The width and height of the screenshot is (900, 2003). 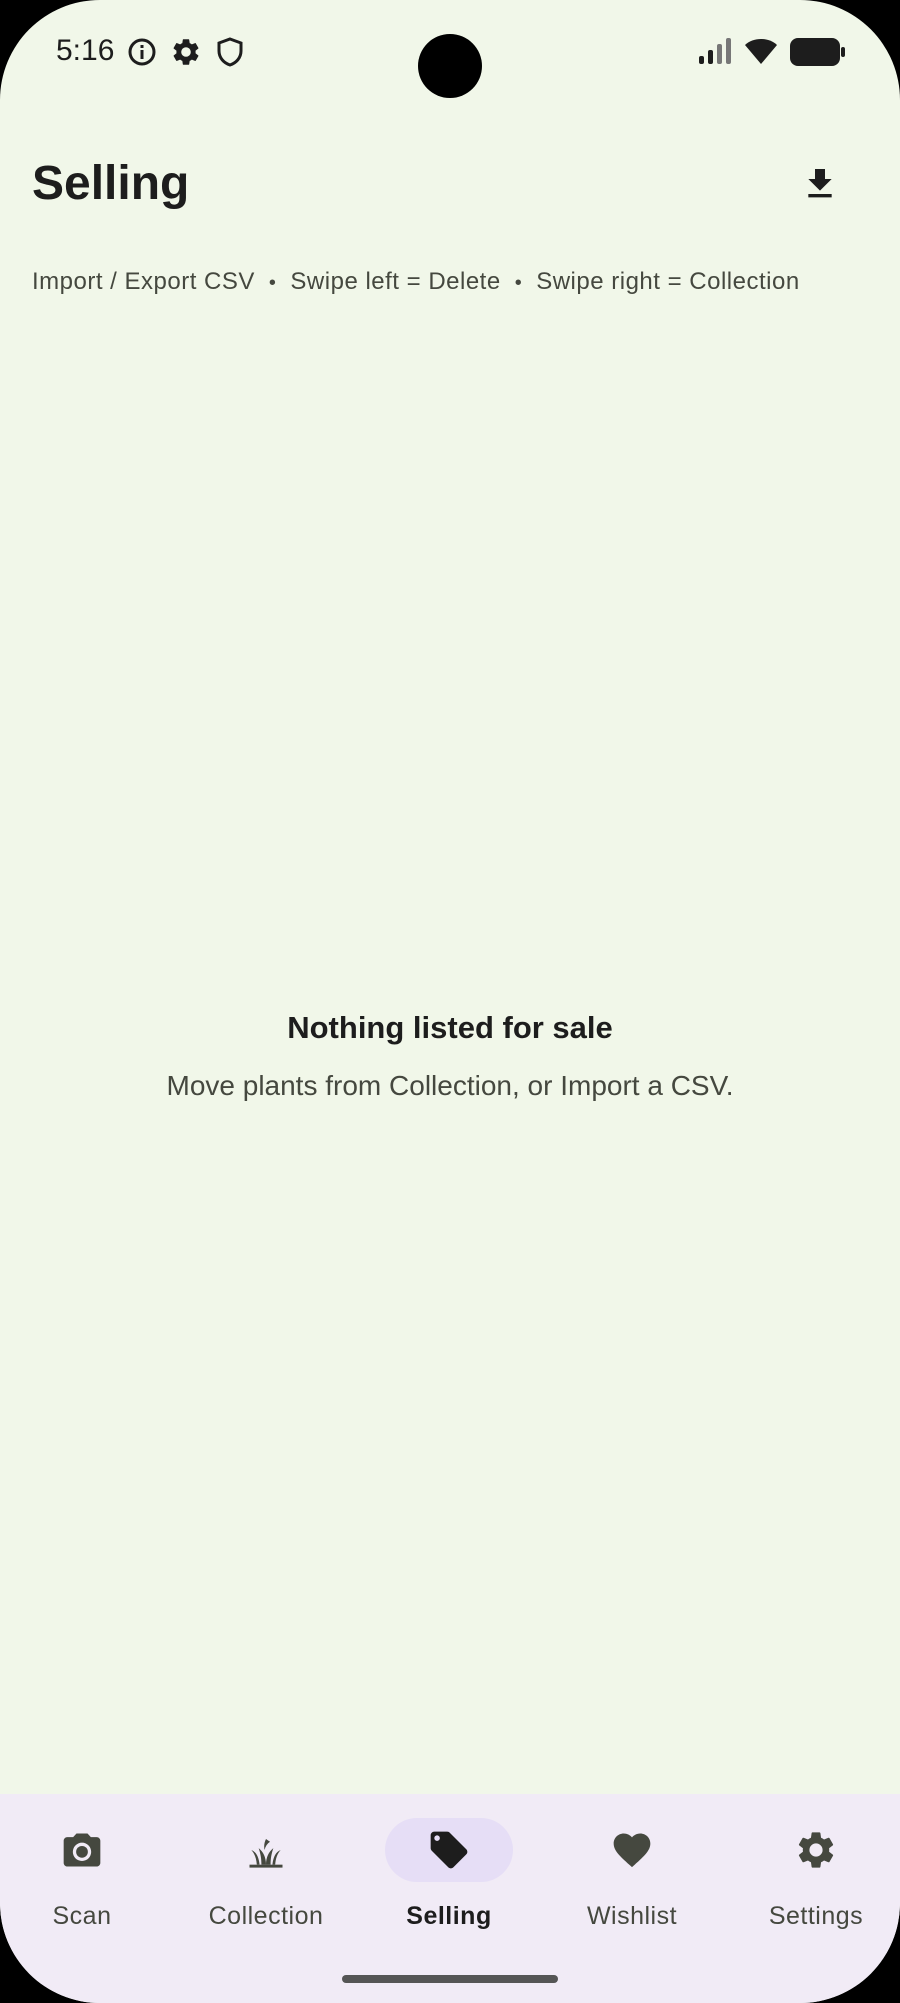 What do you see at coordinates (761, 53) in the screenshot?
I see `wifi-icon` at bounding box center [761, 53].